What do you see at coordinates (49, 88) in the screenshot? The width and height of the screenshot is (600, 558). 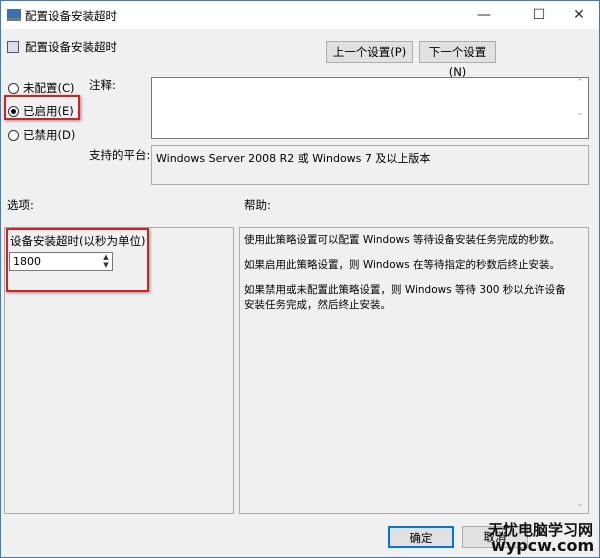 I see `radio-label: 未配置(C)` at bounding box center [49, 88].